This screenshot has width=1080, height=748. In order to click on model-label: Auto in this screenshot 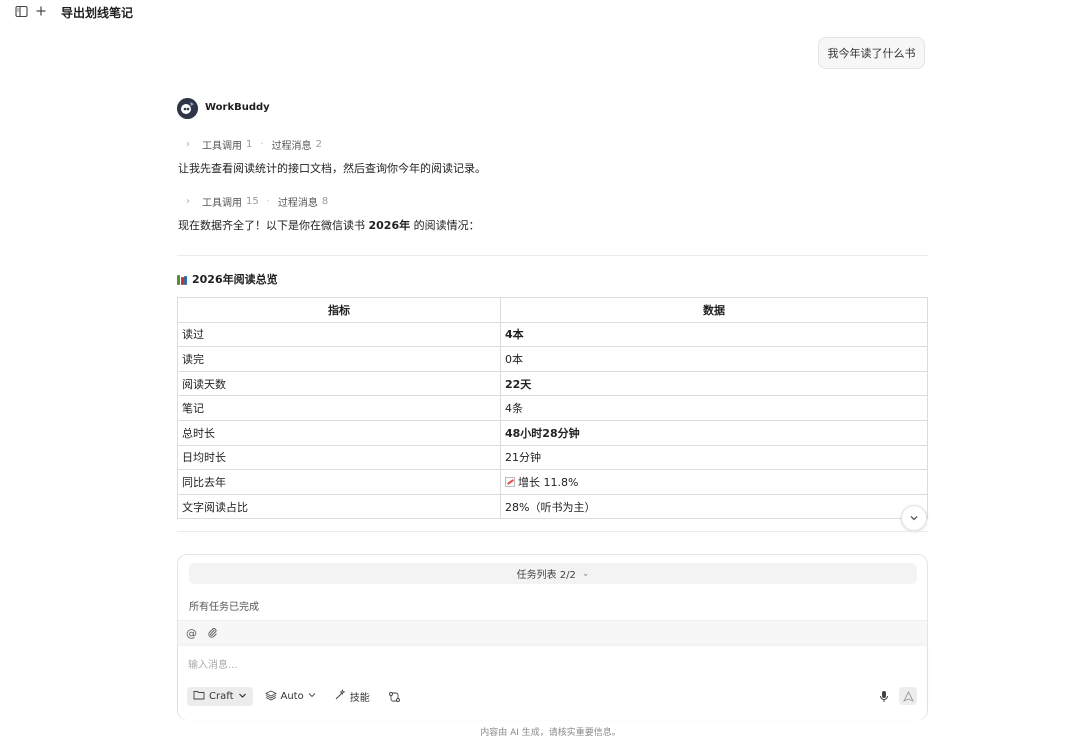, I will do `click(292, 696)`.